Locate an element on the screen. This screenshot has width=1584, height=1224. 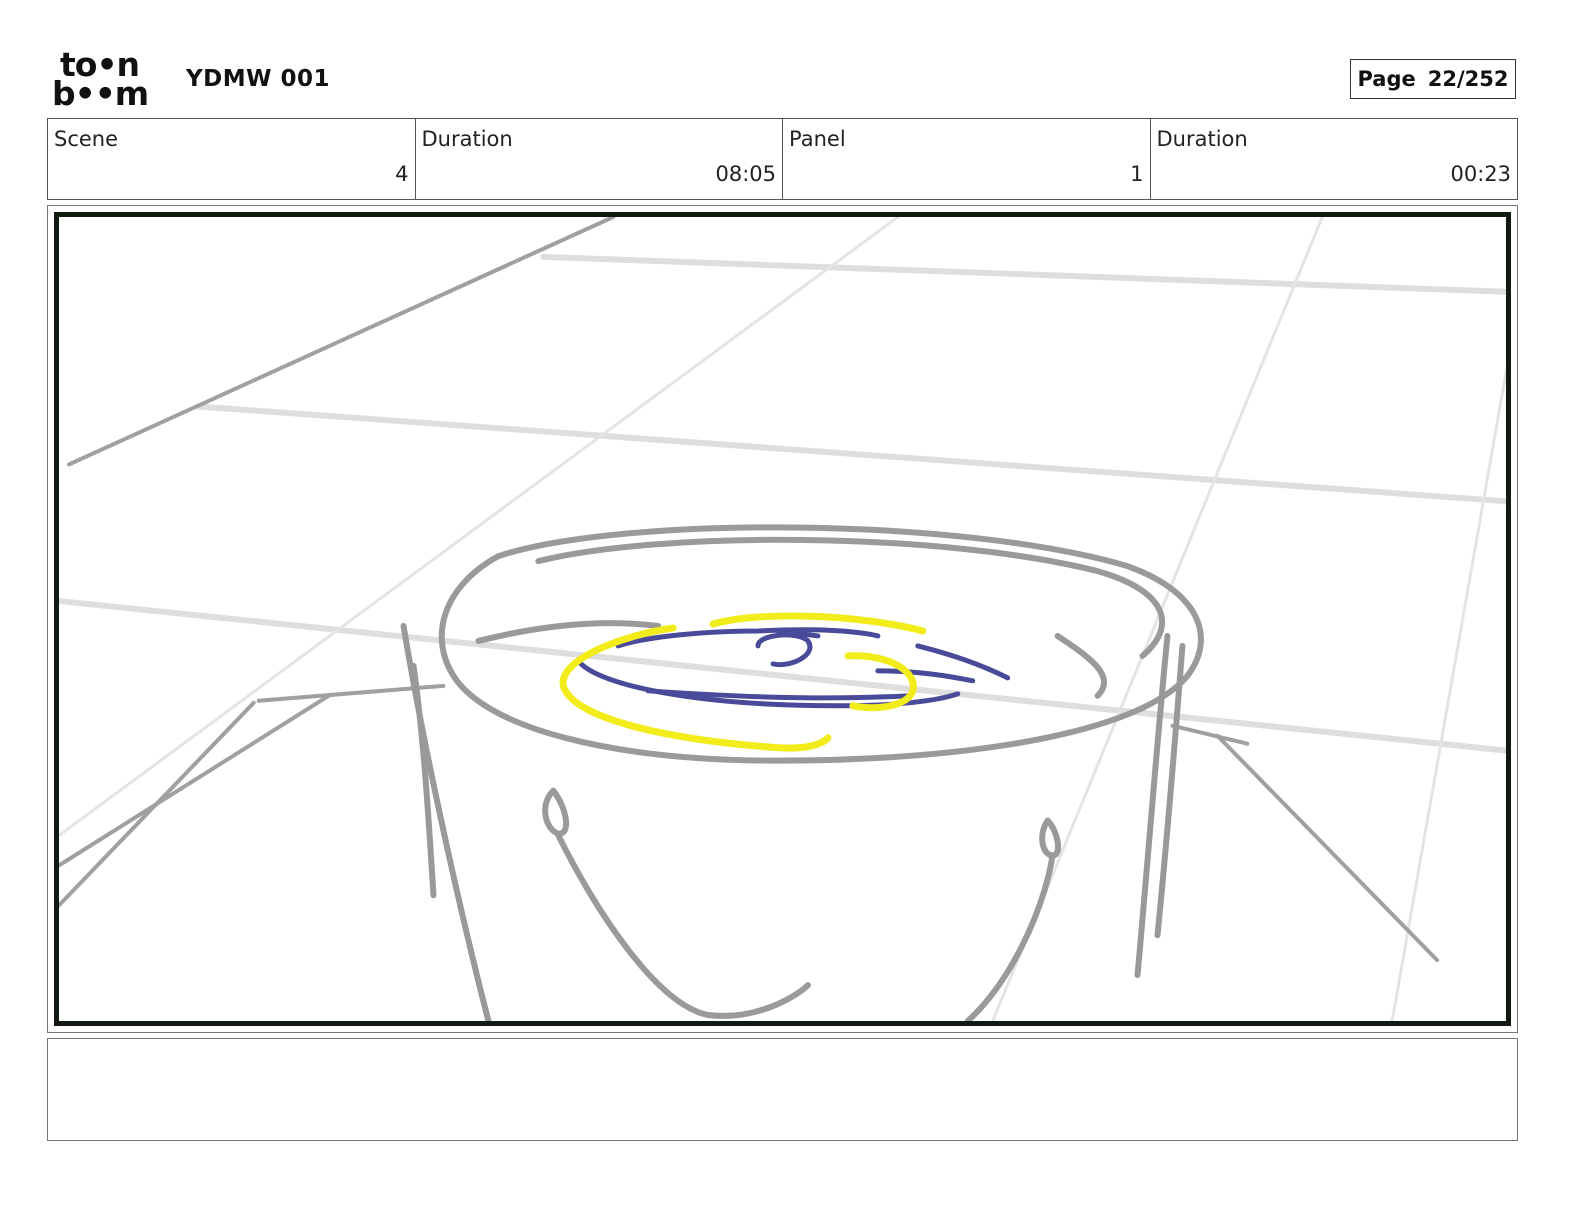
bucket-rim is located at coordinates (821, 644).